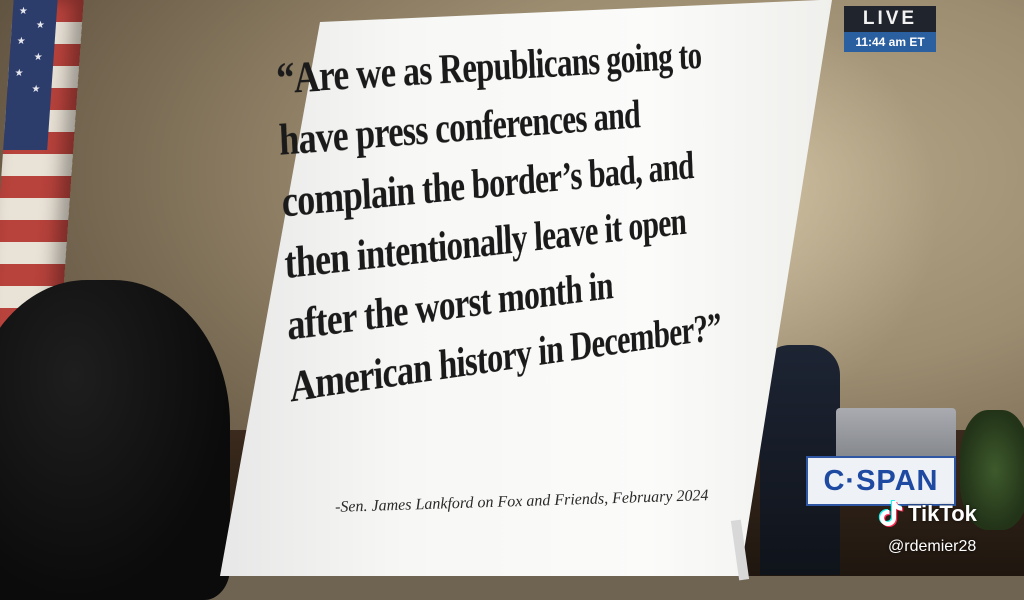  I want to click on tiktok-label: TikTok, so click(942, 514).